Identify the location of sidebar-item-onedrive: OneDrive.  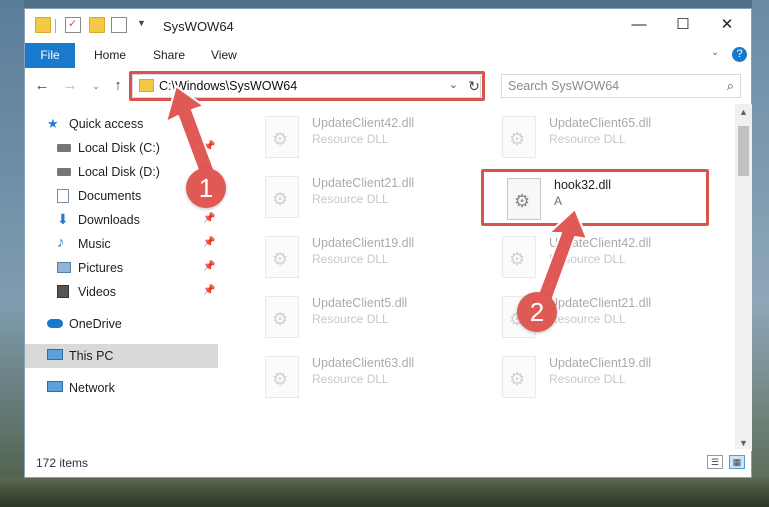
(121, 324).